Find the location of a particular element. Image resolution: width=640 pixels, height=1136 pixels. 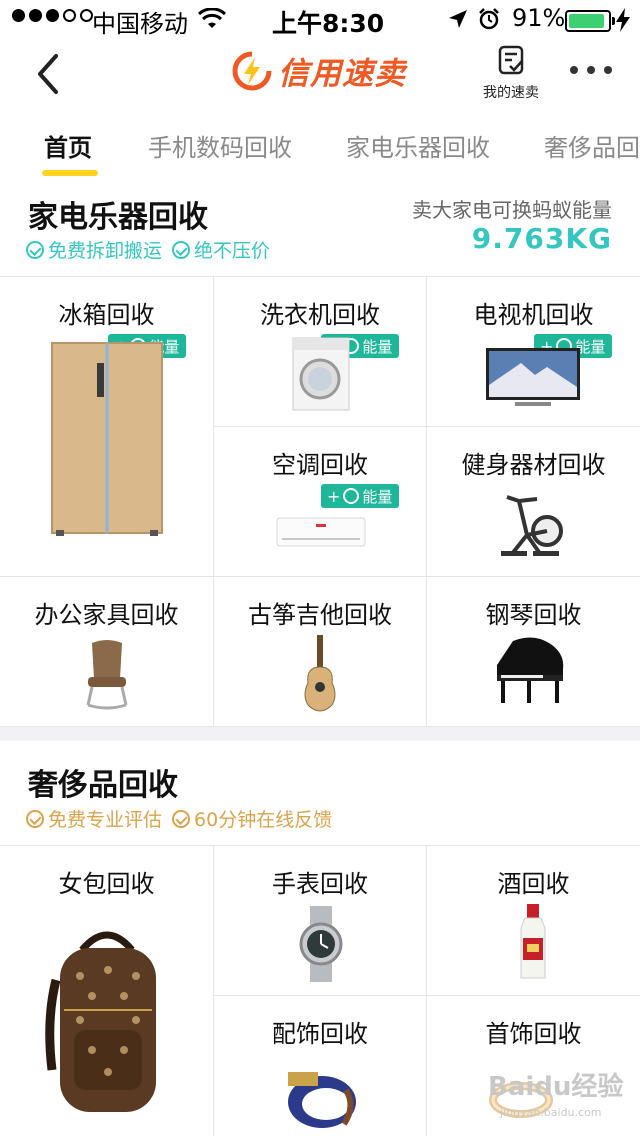

watch-icon is located at coordinates (321, 944).